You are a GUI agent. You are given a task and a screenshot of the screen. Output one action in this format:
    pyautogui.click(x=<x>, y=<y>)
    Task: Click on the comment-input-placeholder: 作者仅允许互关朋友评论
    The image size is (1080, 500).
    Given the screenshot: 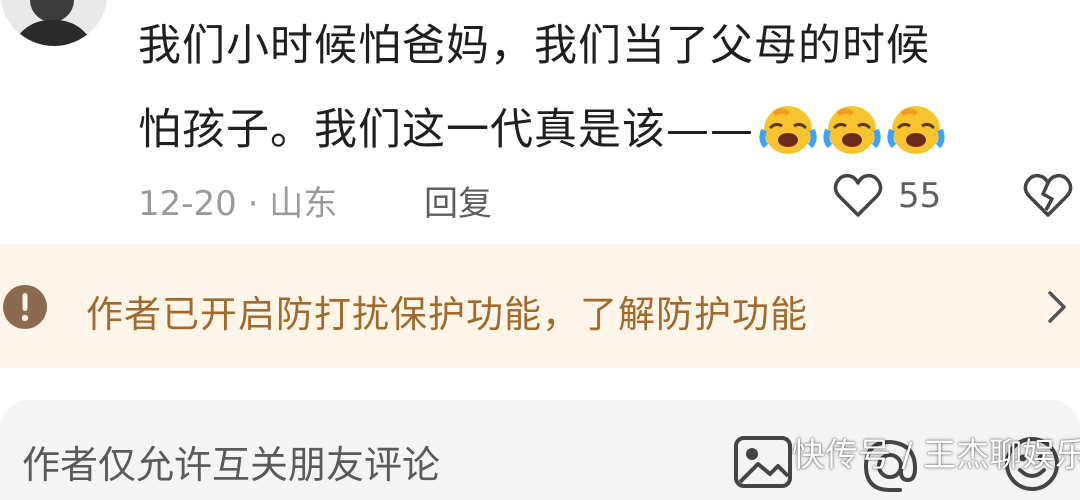 What is the action you would take?
    pyautogui.click(x=231, y=461)
    